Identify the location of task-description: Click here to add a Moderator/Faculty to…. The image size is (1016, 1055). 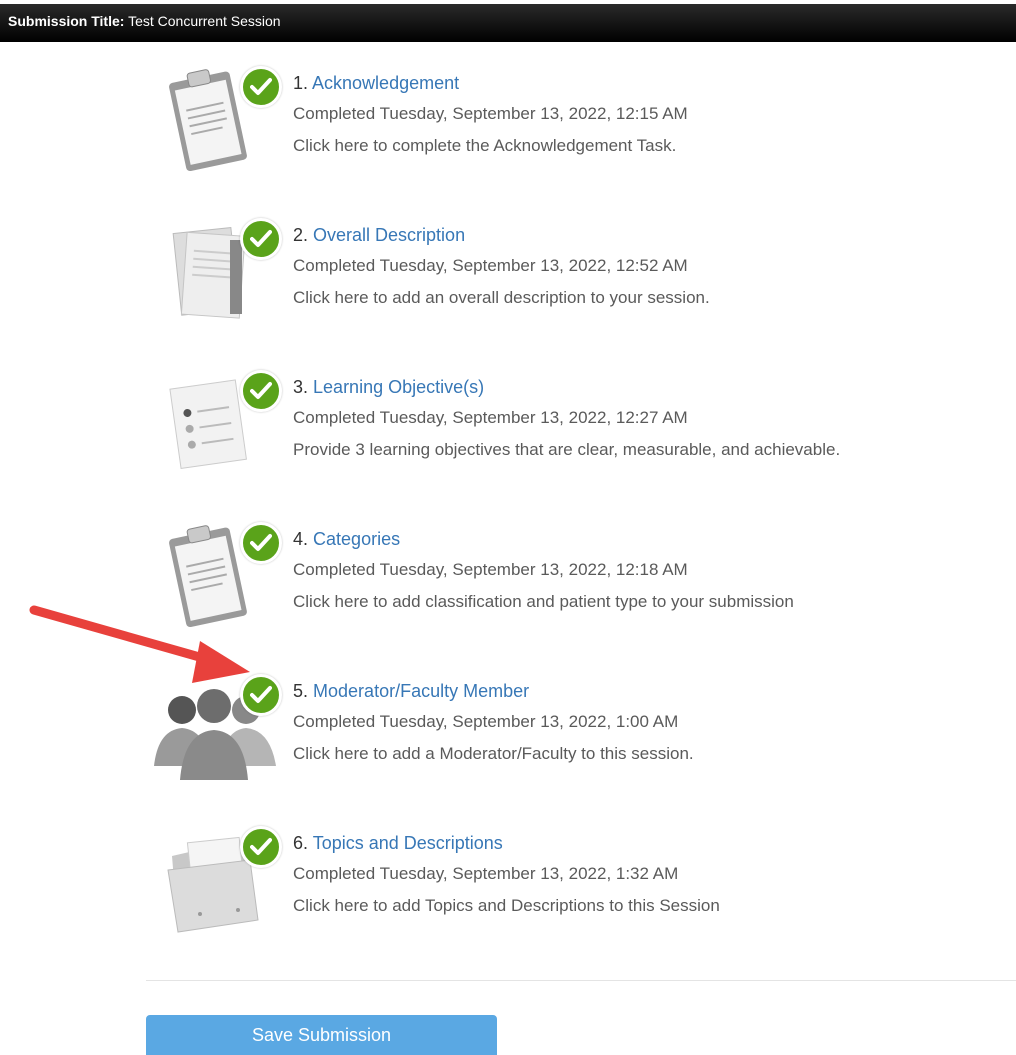
(493, 754).